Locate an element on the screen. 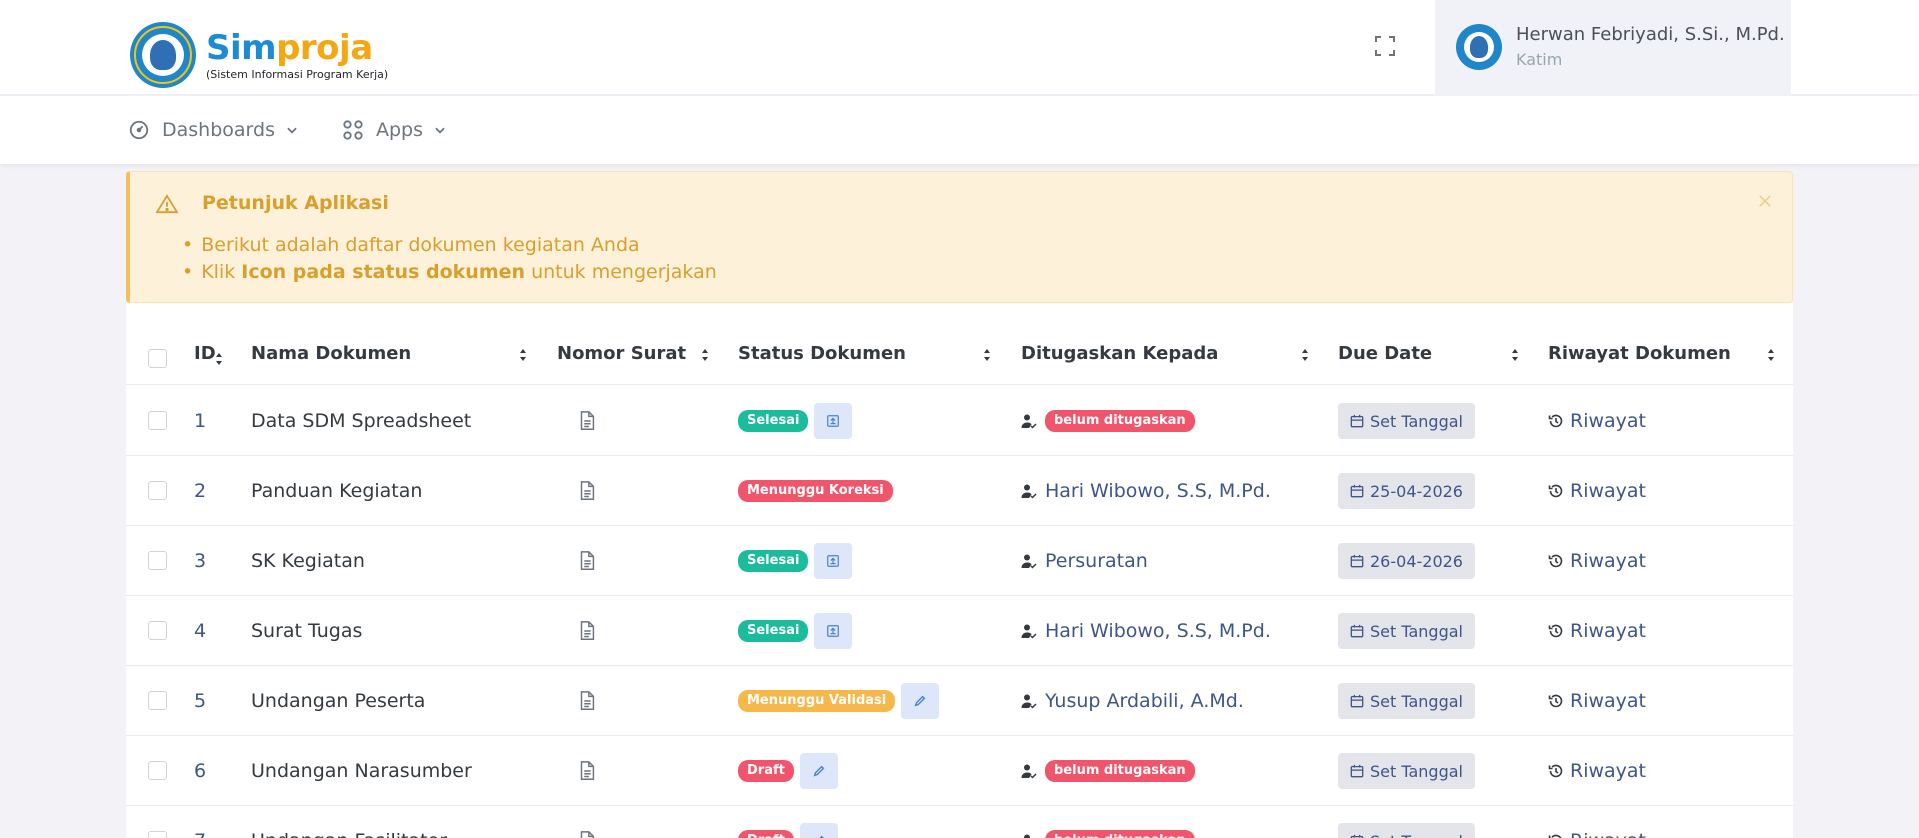 This screenshot has width=1919, height=838. status-cell: Draft is located at coordinates (788, 822).